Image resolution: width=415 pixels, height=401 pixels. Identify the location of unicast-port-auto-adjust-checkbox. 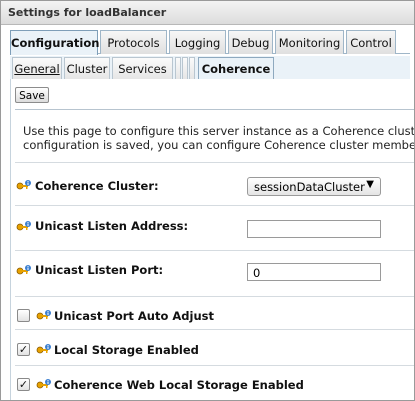
(23, 315).